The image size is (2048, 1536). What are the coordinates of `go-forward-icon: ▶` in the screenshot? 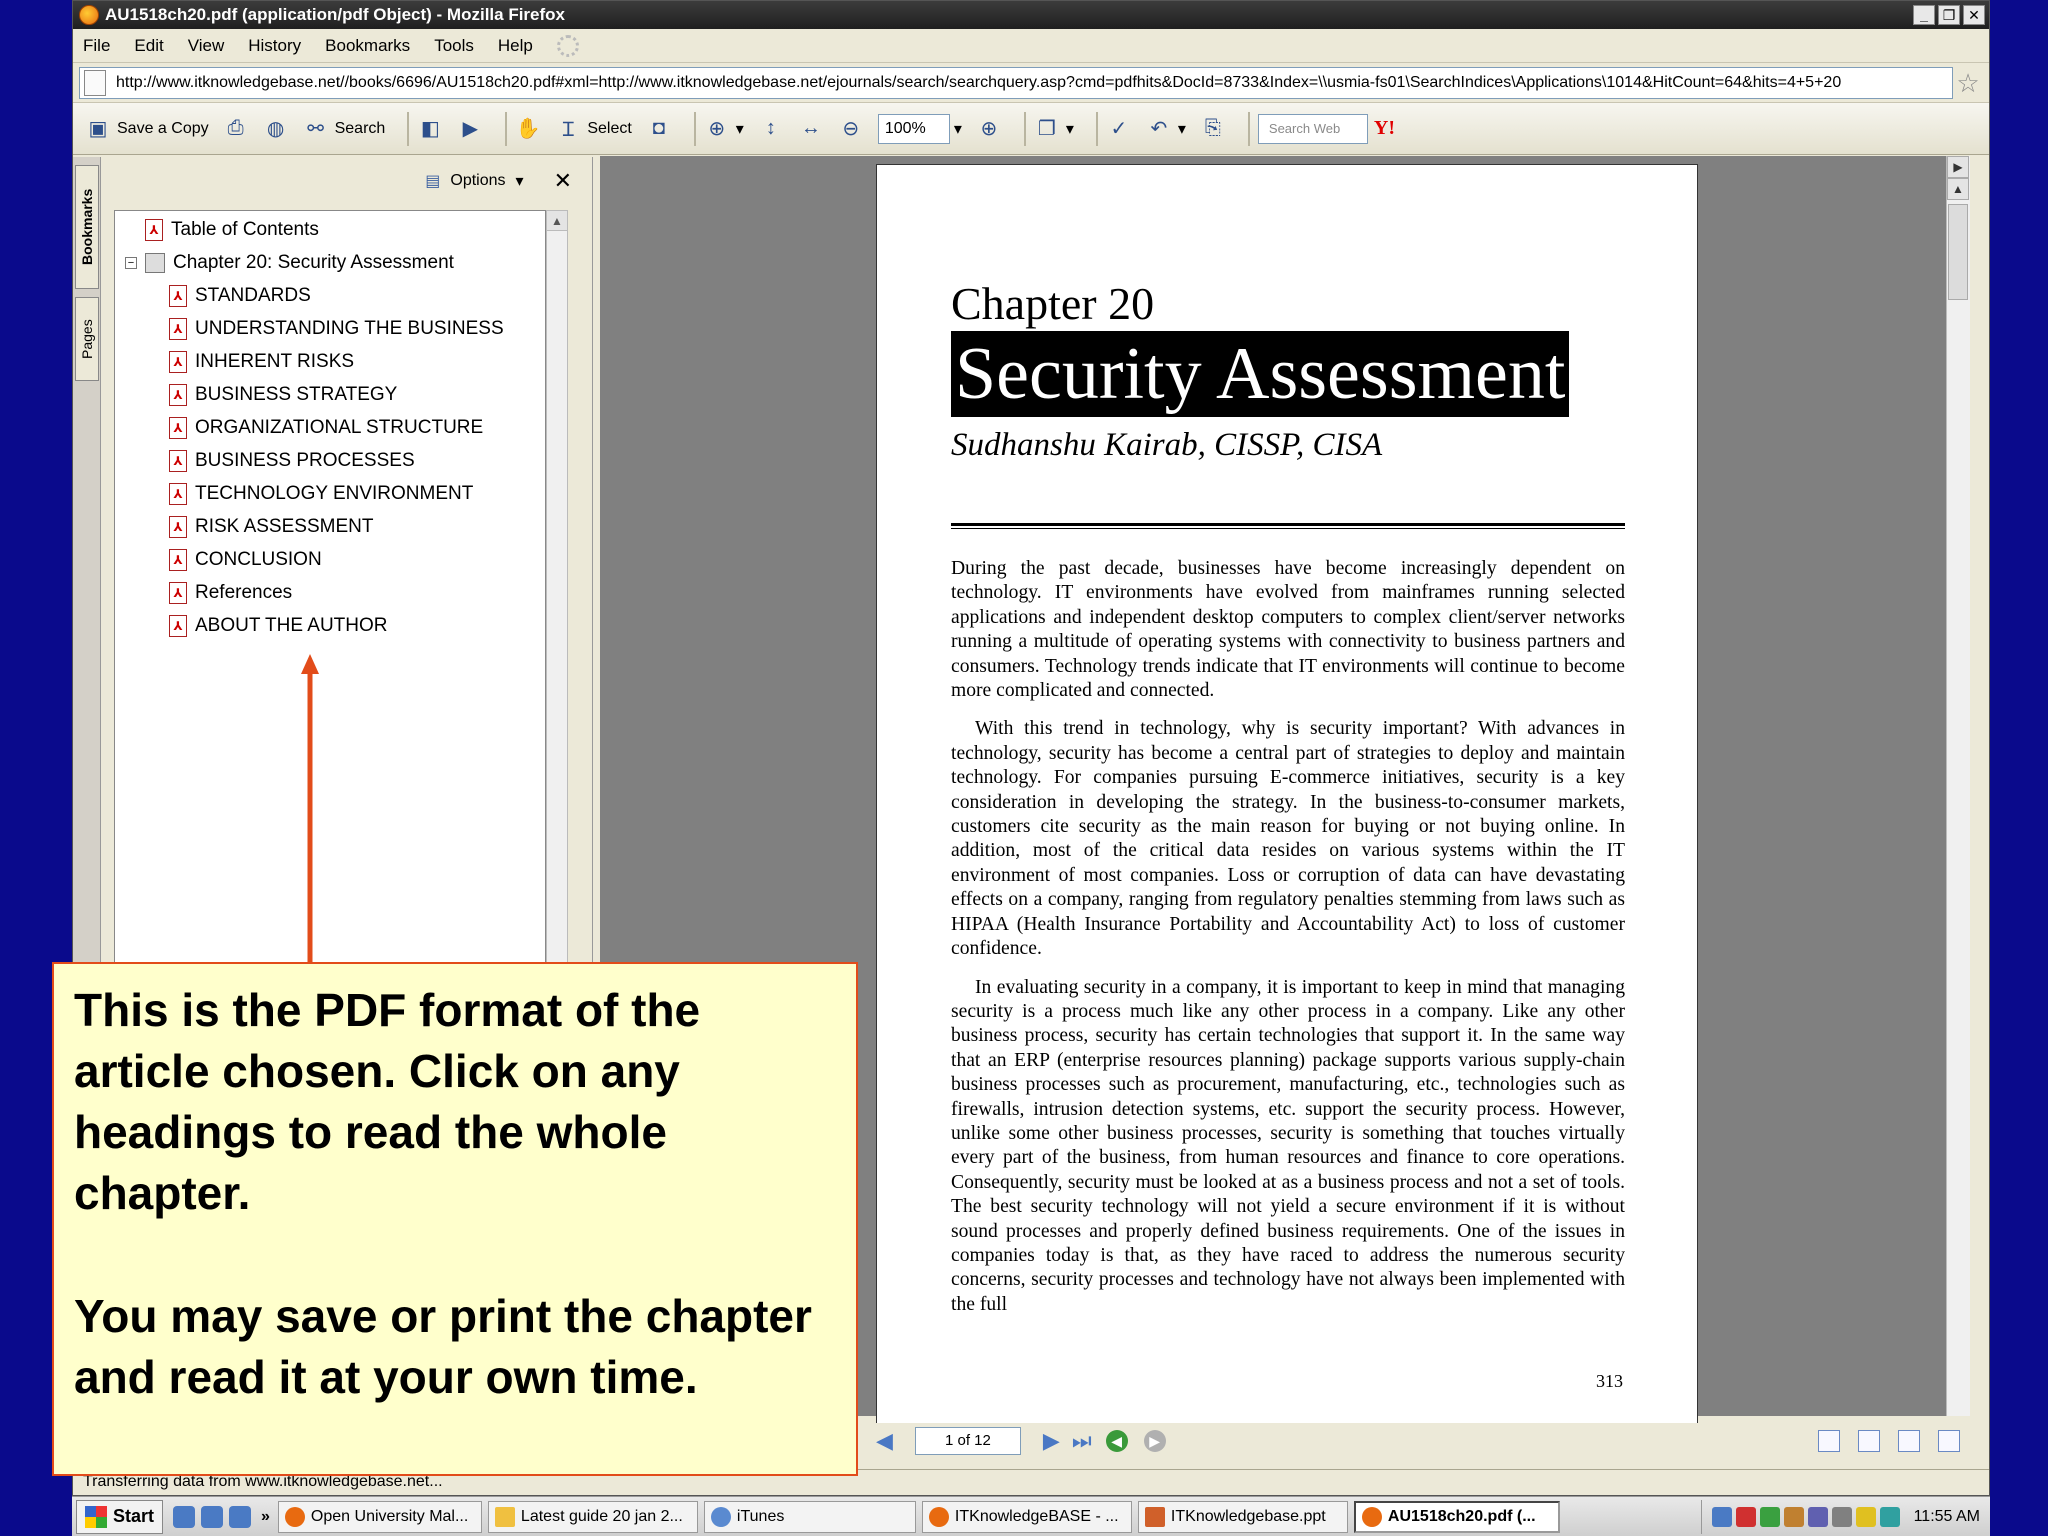 It's located at (1154, 1441).